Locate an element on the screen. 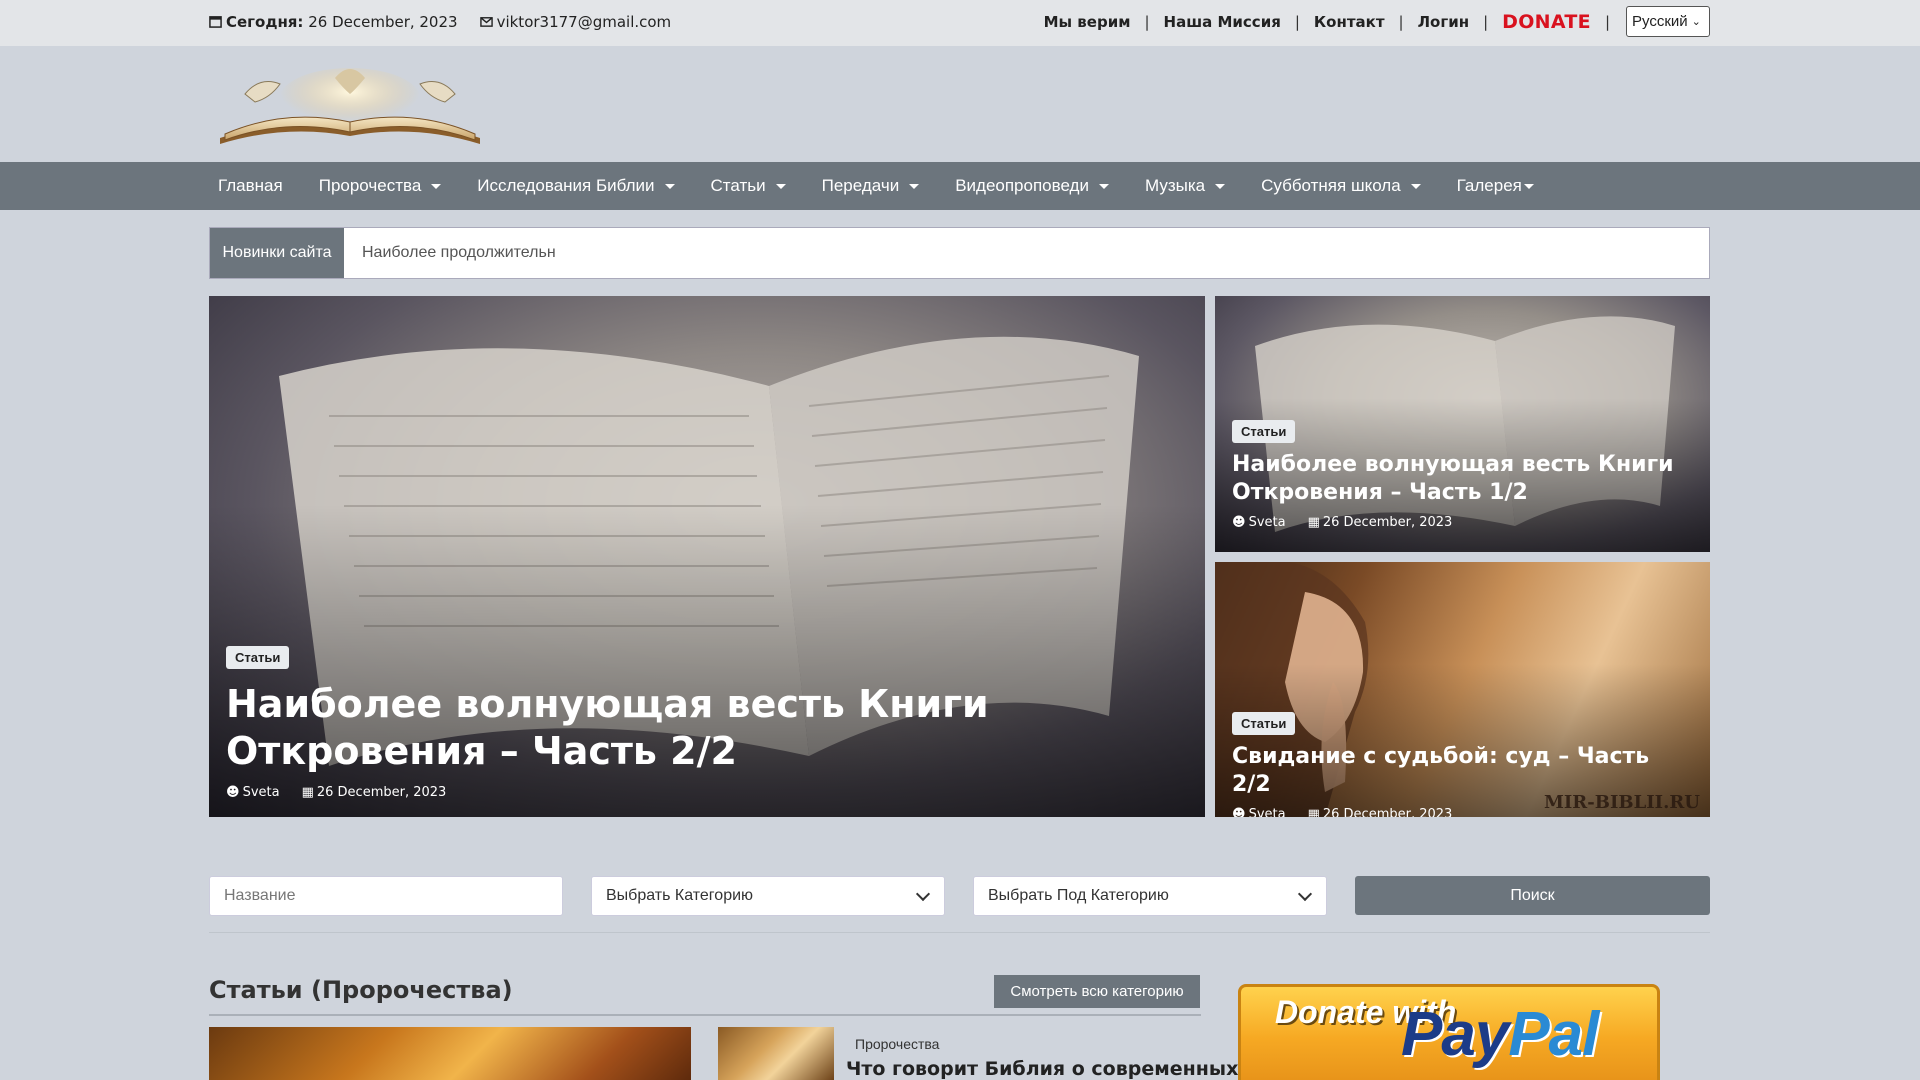  paypal-logo: PayPal is located at coordinates (1500, 1034).